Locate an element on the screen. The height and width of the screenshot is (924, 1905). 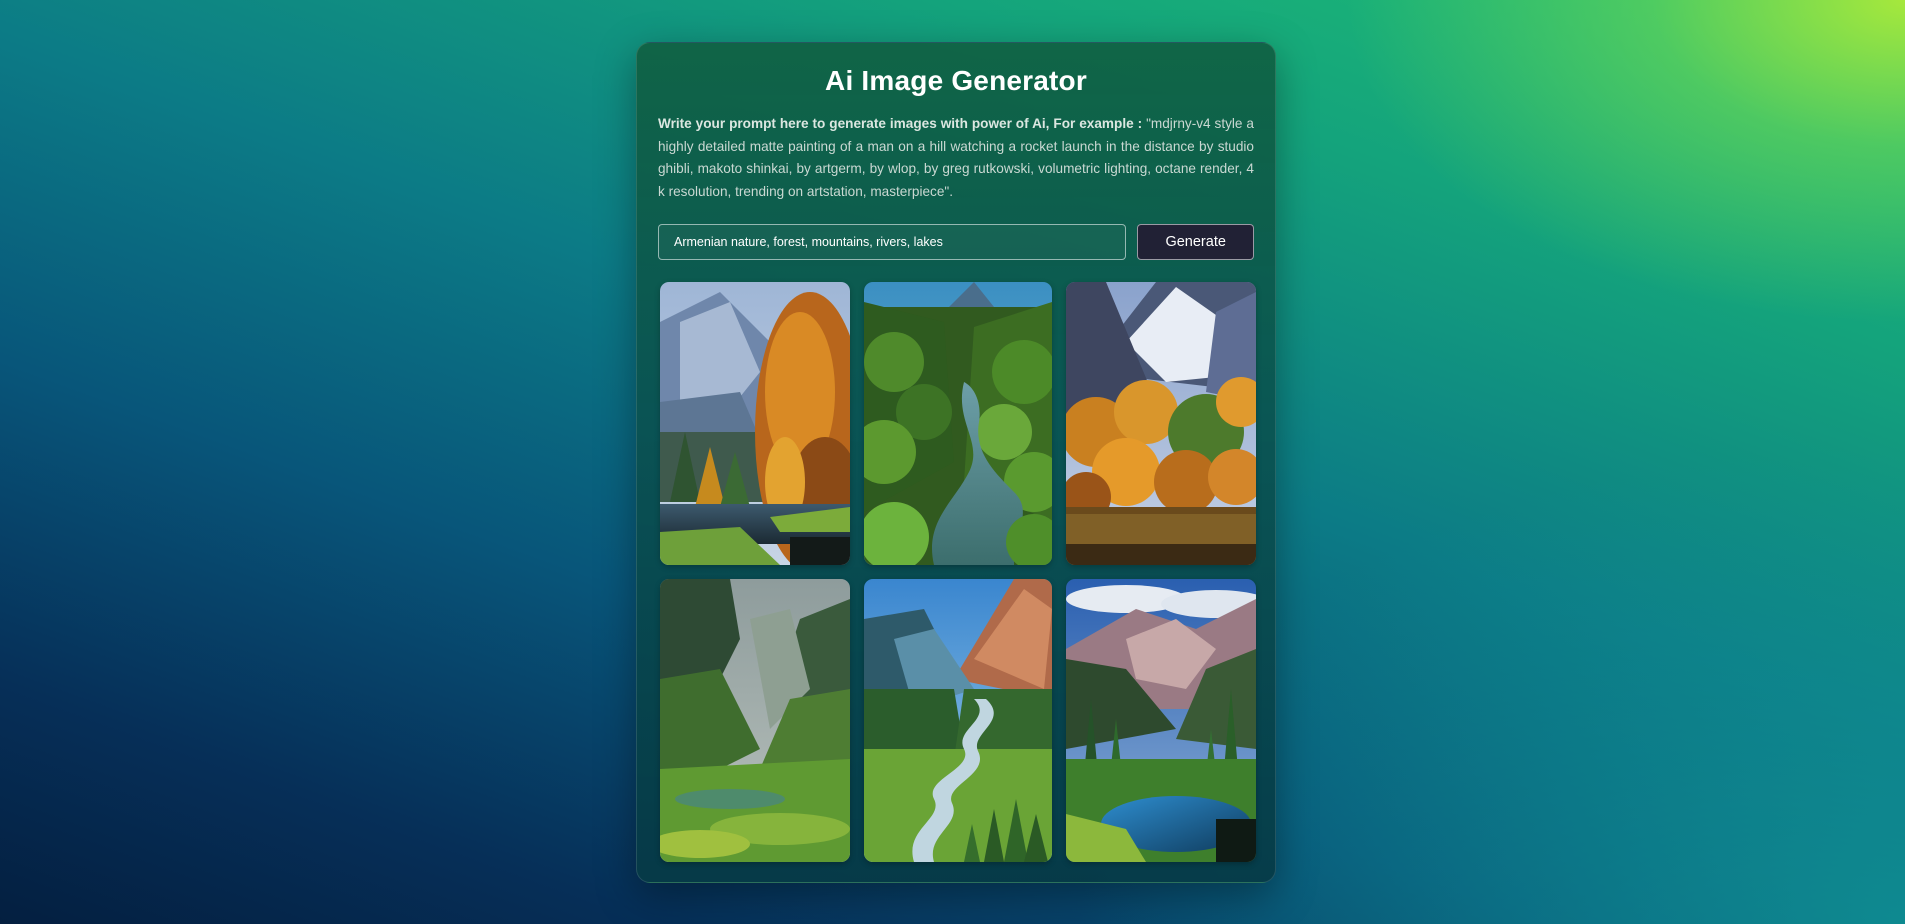
landscape-image-autumn-lake is located at coordinates (1161, 423).